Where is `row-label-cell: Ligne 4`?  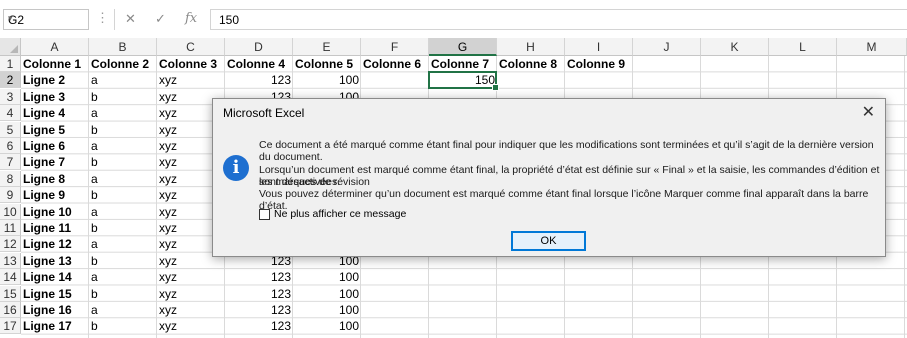
row-label-cell: Ligne 4 is located at coordinates (55, 113).